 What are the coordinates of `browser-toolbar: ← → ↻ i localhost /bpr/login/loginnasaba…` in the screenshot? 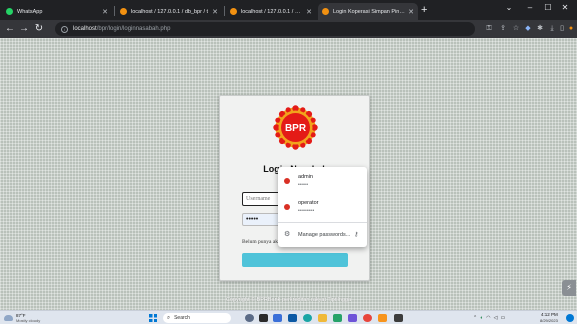 It's located at (288, 29).